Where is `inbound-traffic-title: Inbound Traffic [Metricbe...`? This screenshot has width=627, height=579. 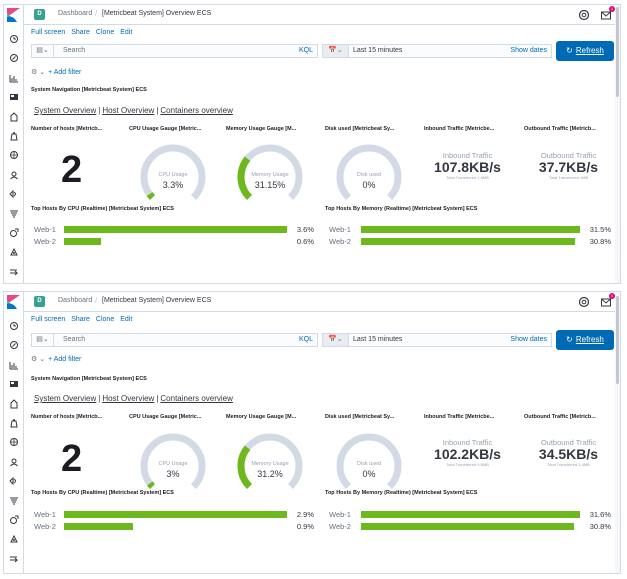
inbound-traffic-title: Inbound Traffic [Metricbe... is located at coordinates (459, 129).